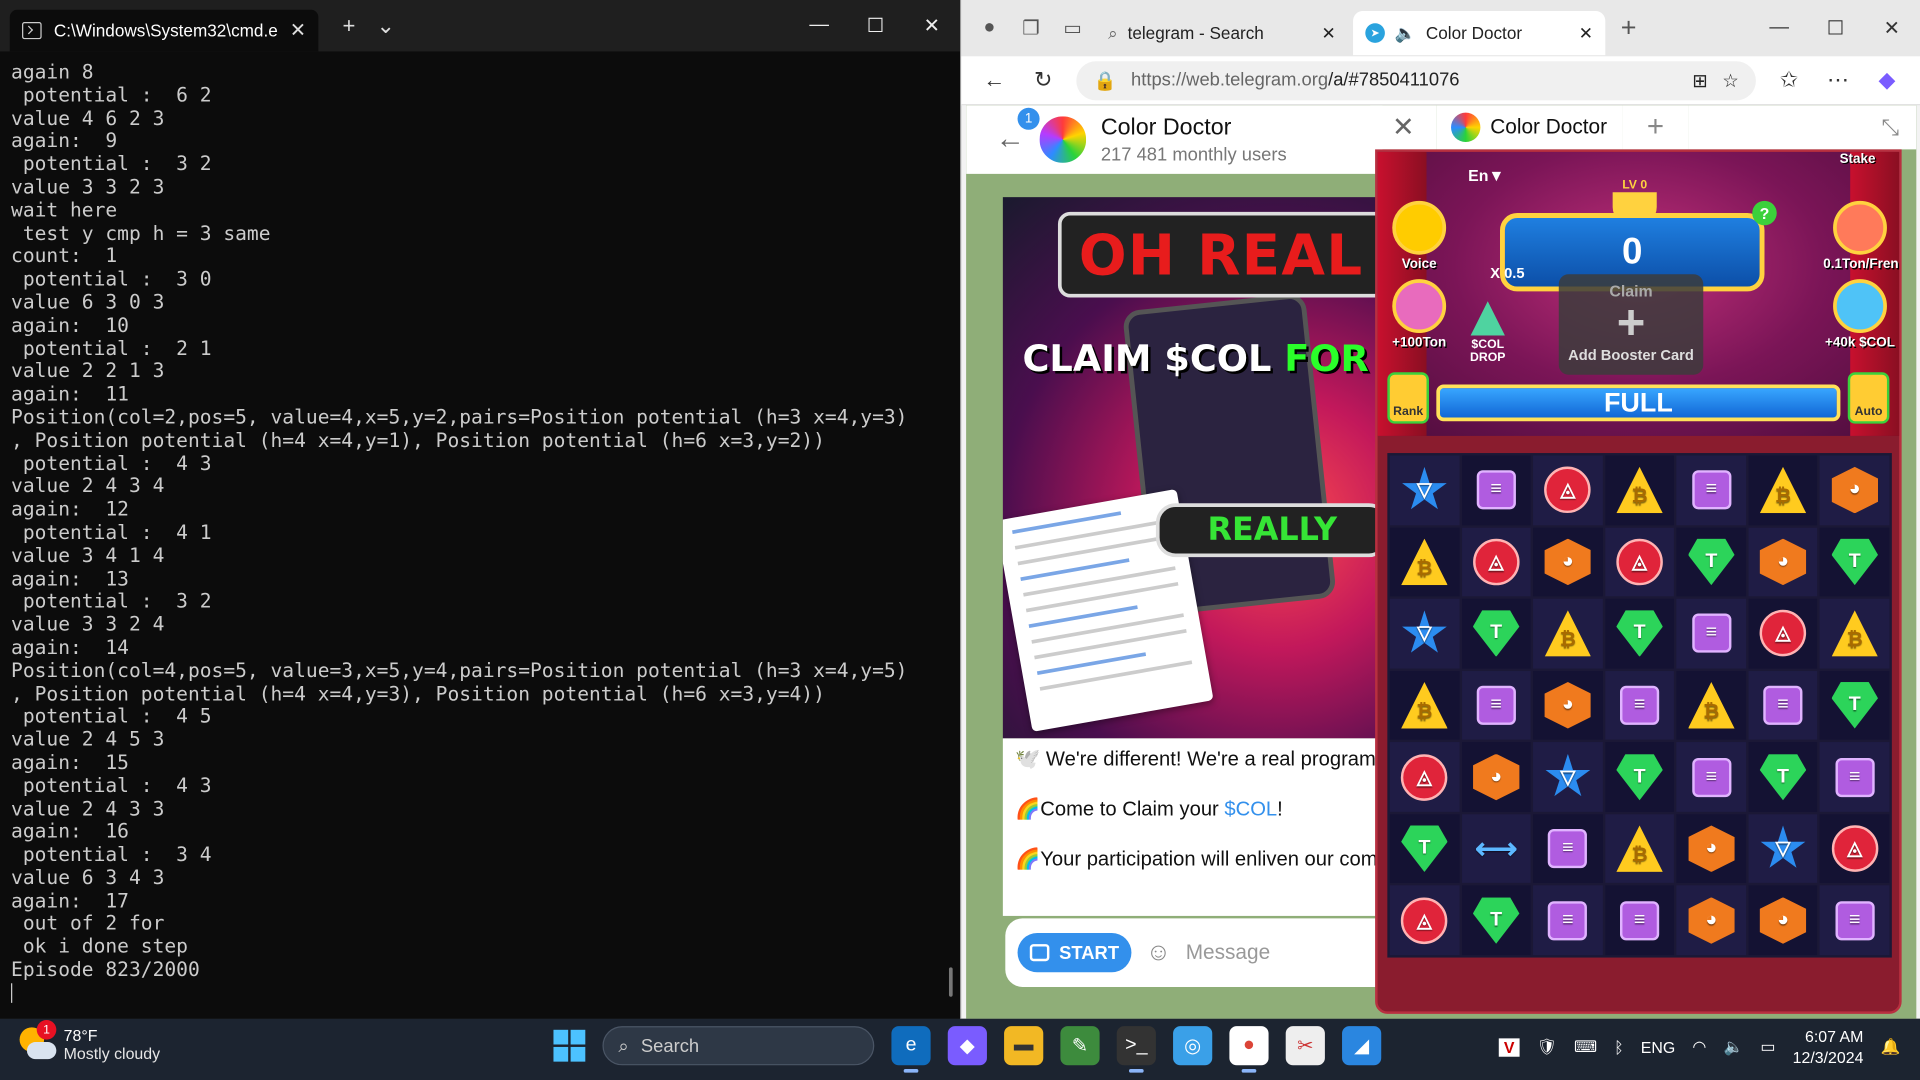  What do you see at coordinates (1074, 953) in the screenshot?
I see `start-button: START` at bounding box center [1074, 953].